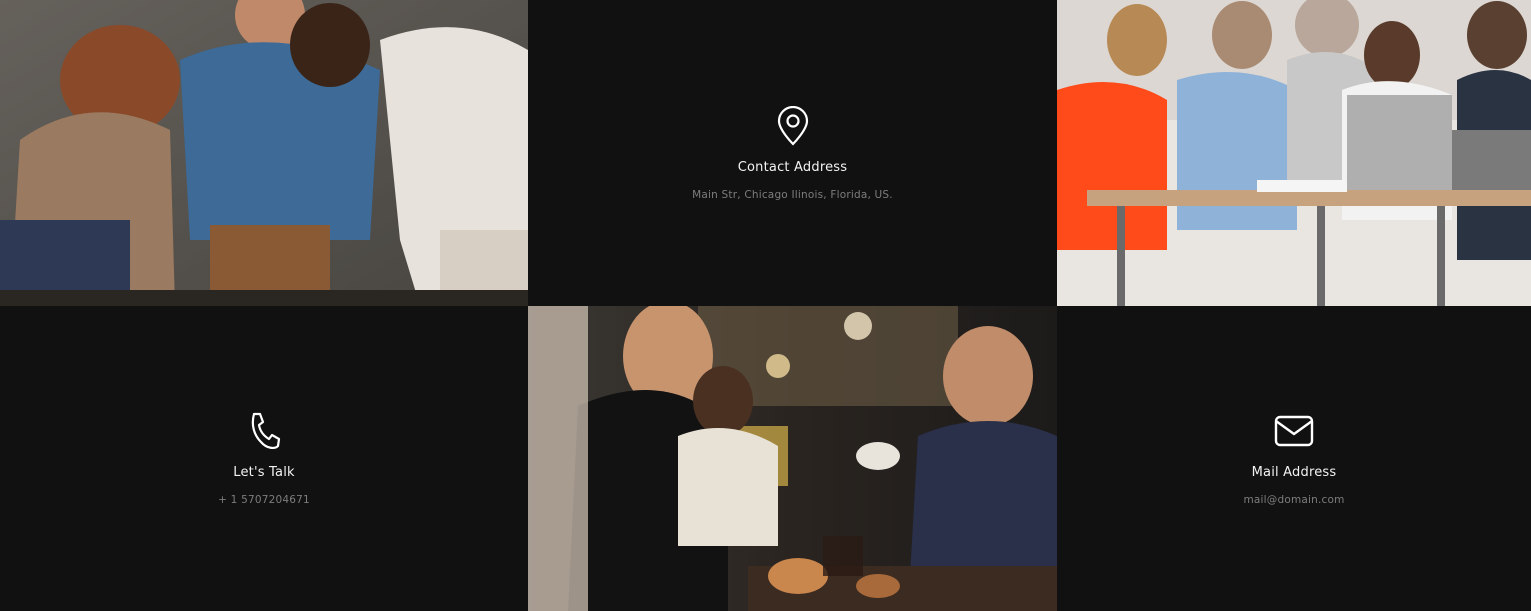 Image resolution: width=1531 pixels, height=611 pixels. I want to click on mail-icon, so click(1294, 431).